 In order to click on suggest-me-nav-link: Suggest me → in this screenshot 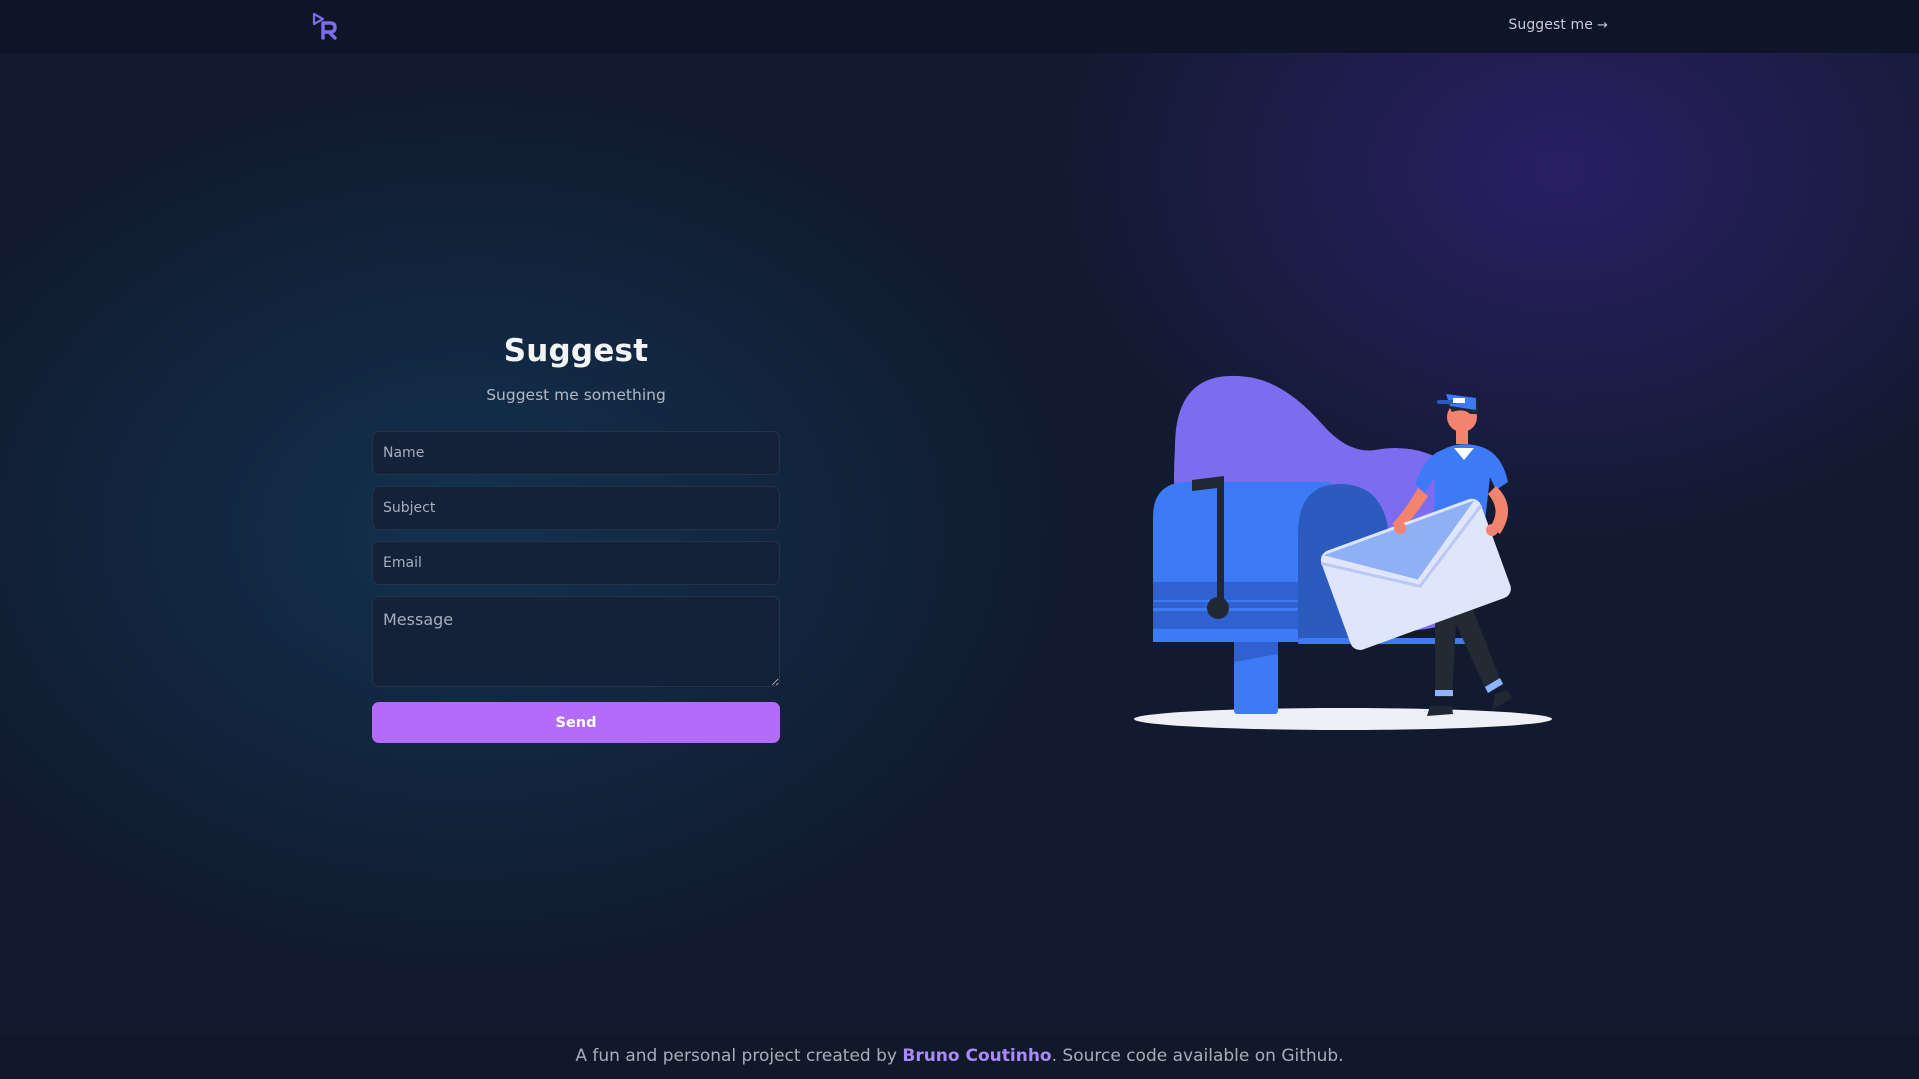, I will do `click(1558, 25)`.